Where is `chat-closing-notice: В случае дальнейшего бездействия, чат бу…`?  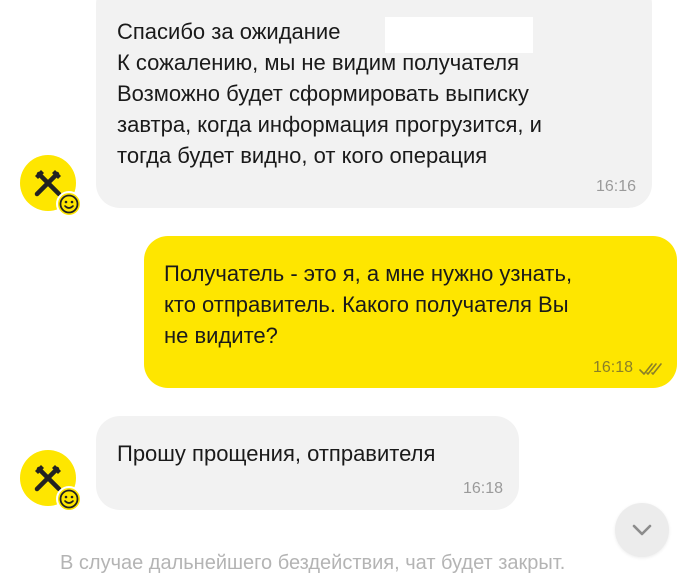
chat-closing-notice: В случае дальнейшего бездействия, чат бу… is located at coordinates (313, 563).